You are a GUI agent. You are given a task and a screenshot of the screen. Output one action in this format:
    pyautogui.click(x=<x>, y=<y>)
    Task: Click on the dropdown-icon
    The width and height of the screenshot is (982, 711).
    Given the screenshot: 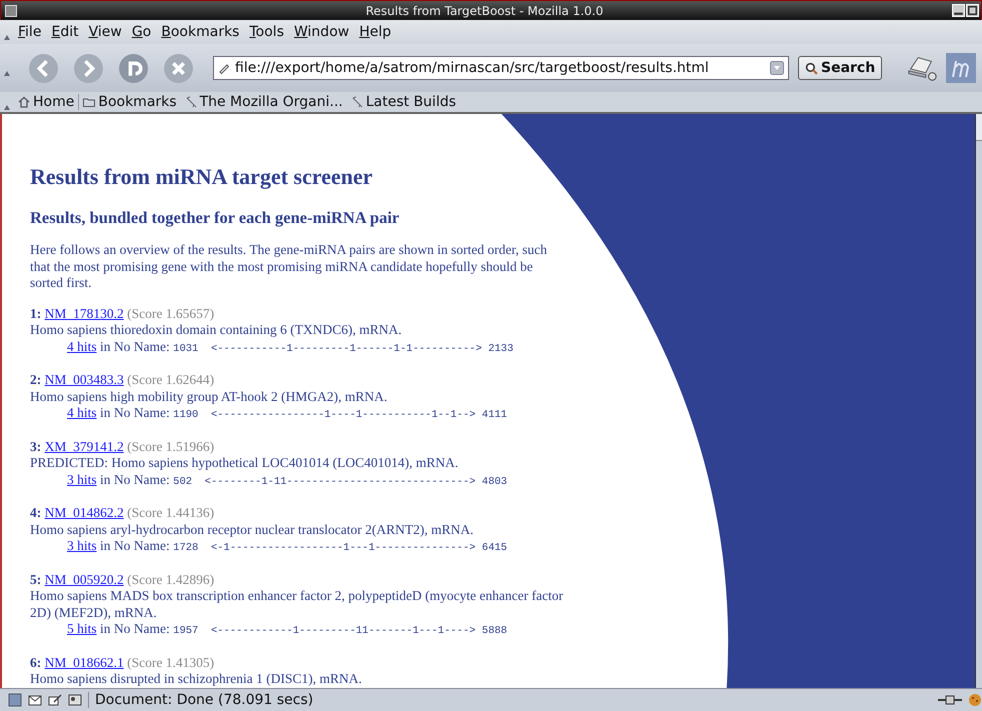 What is the action you would take?
    pyautogui.click(x=777, y=68)
    